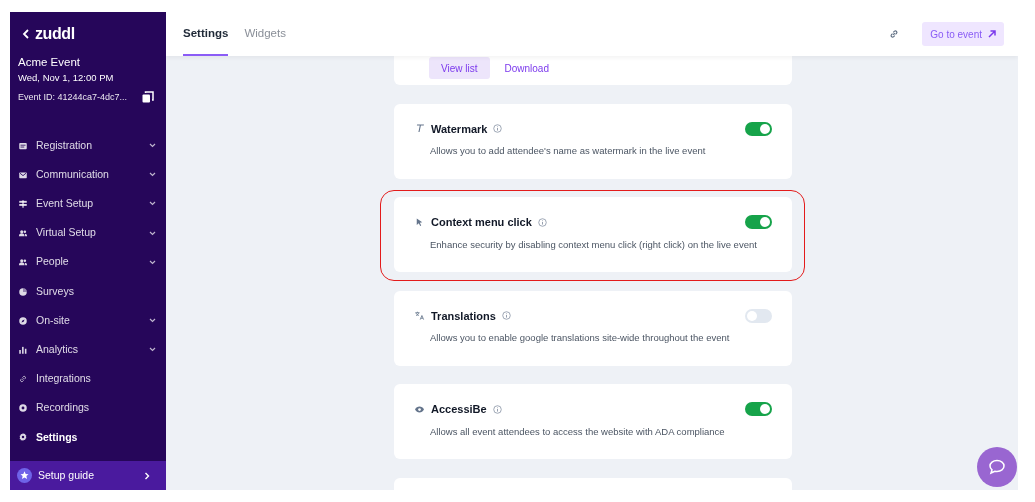  What do you see at coordinates (580, 338) in the screenshot?
I see `setting-description: Allows you to enable google translations site-wide throughout the event` at bounding box center [580, 338].